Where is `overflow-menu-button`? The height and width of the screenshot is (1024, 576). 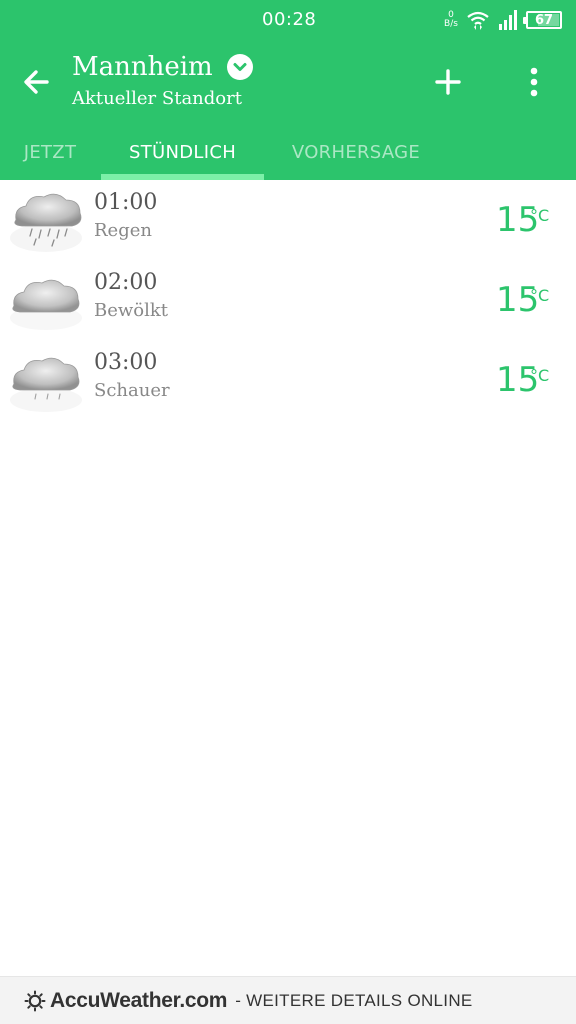
overflow-menu-button is located at coordinates (534, 82).